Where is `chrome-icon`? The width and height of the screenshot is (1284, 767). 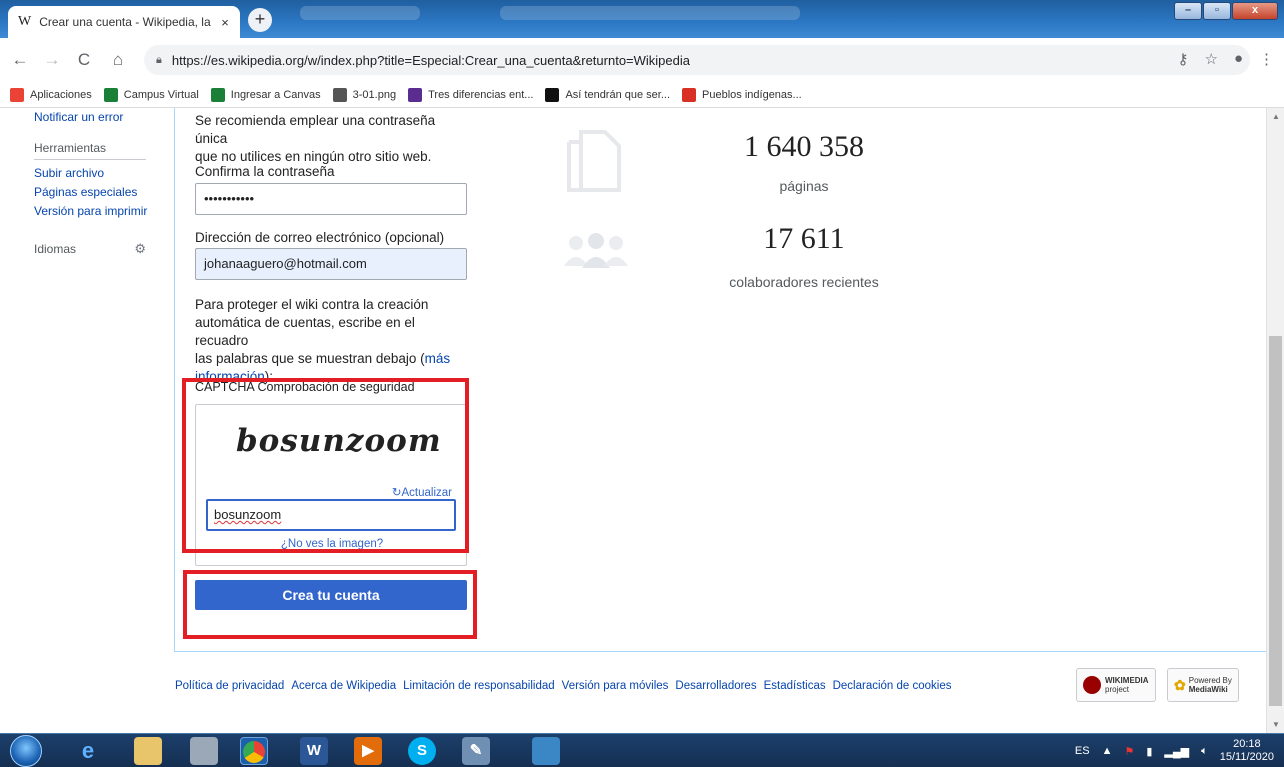 chrome-icon is located at coordinates (254, 752).